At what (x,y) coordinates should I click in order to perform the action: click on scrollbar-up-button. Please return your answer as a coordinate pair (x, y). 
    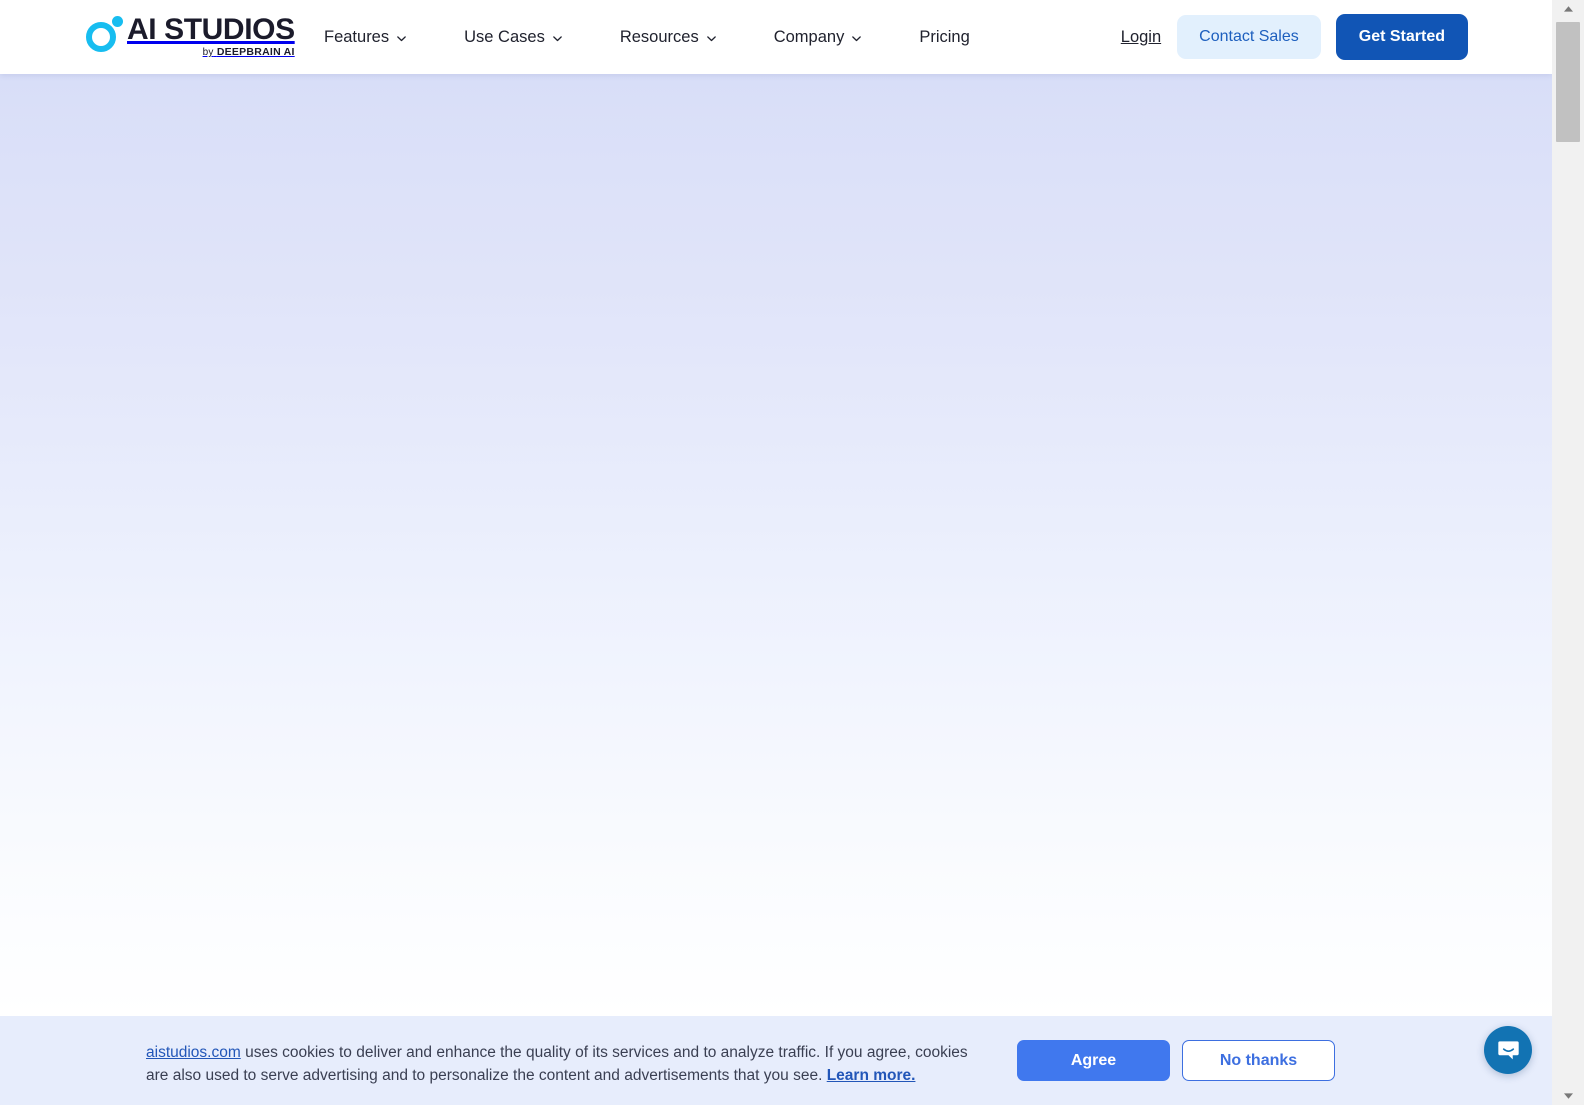
    Looking at the image, I should click on (1568, 9).